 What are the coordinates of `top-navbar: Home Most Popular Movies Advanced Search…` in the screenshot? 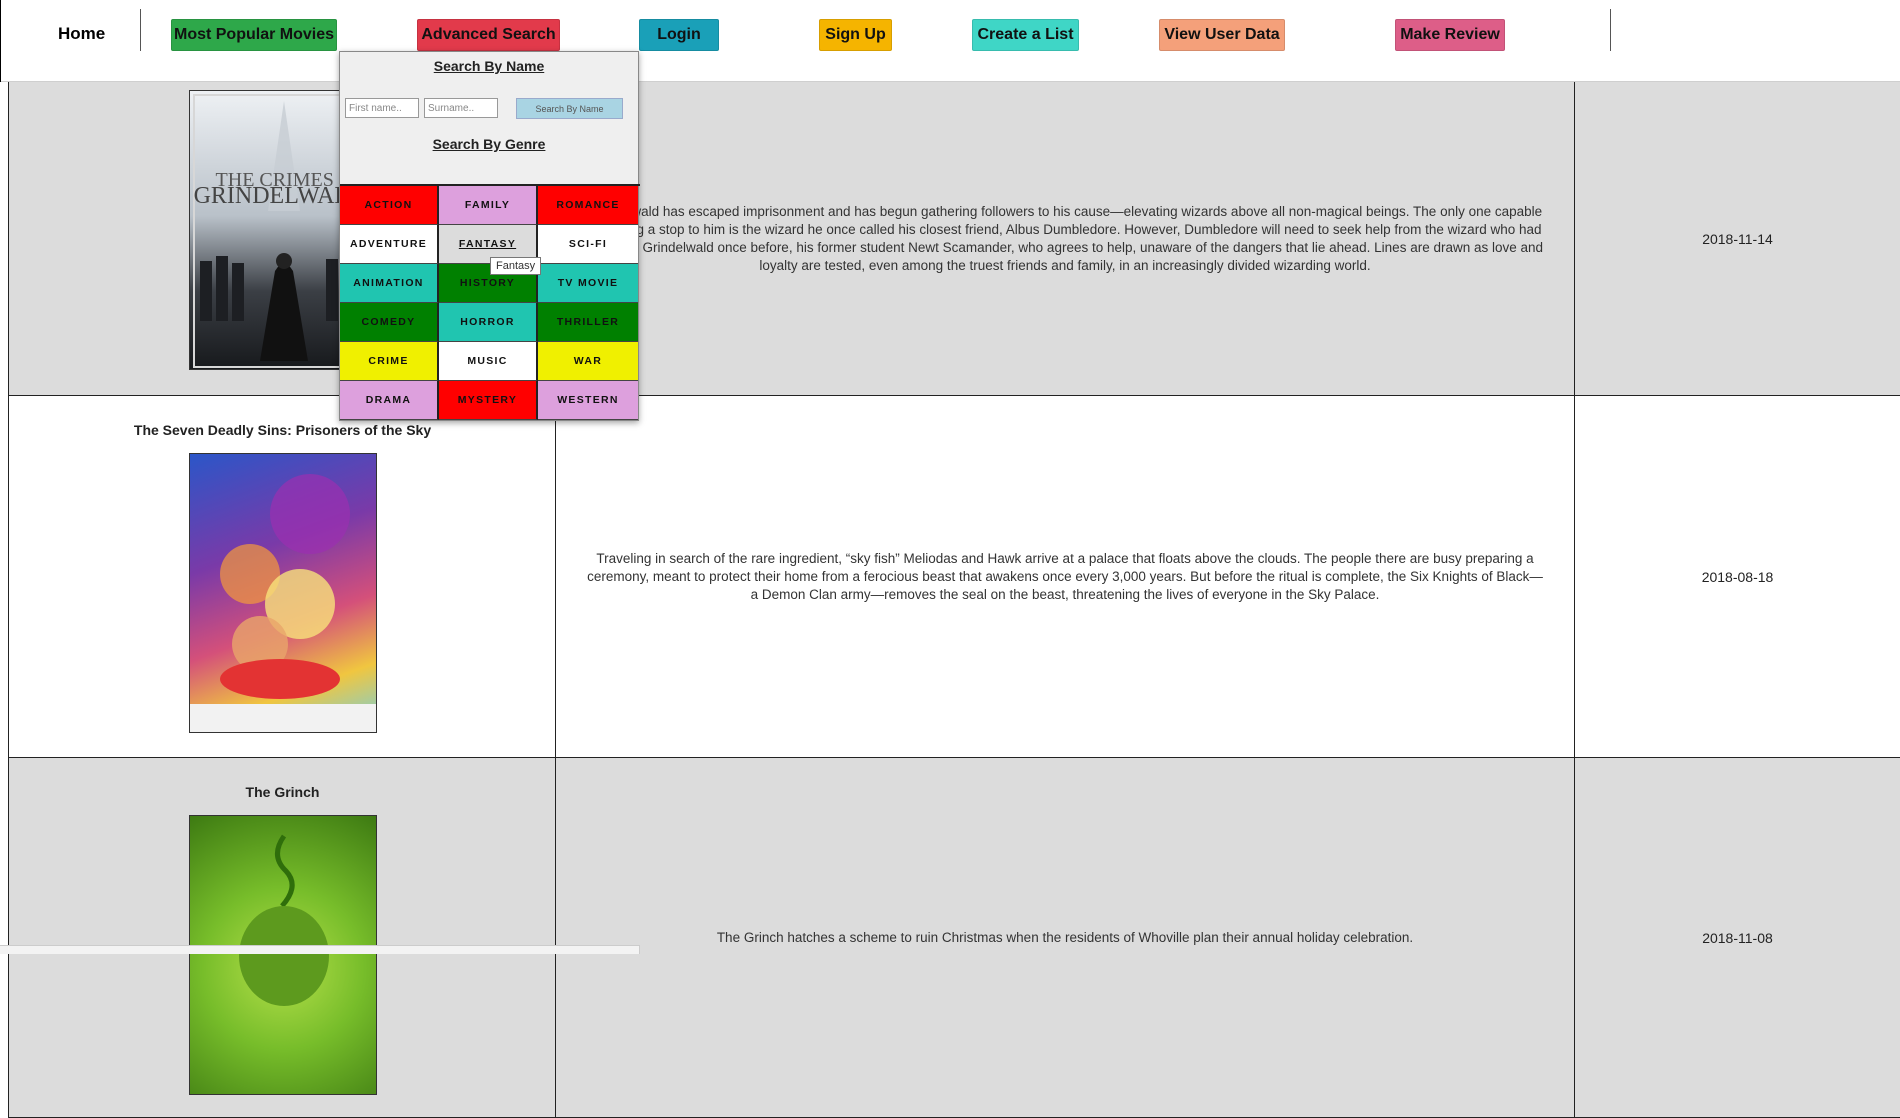 It's located at (950, 41).